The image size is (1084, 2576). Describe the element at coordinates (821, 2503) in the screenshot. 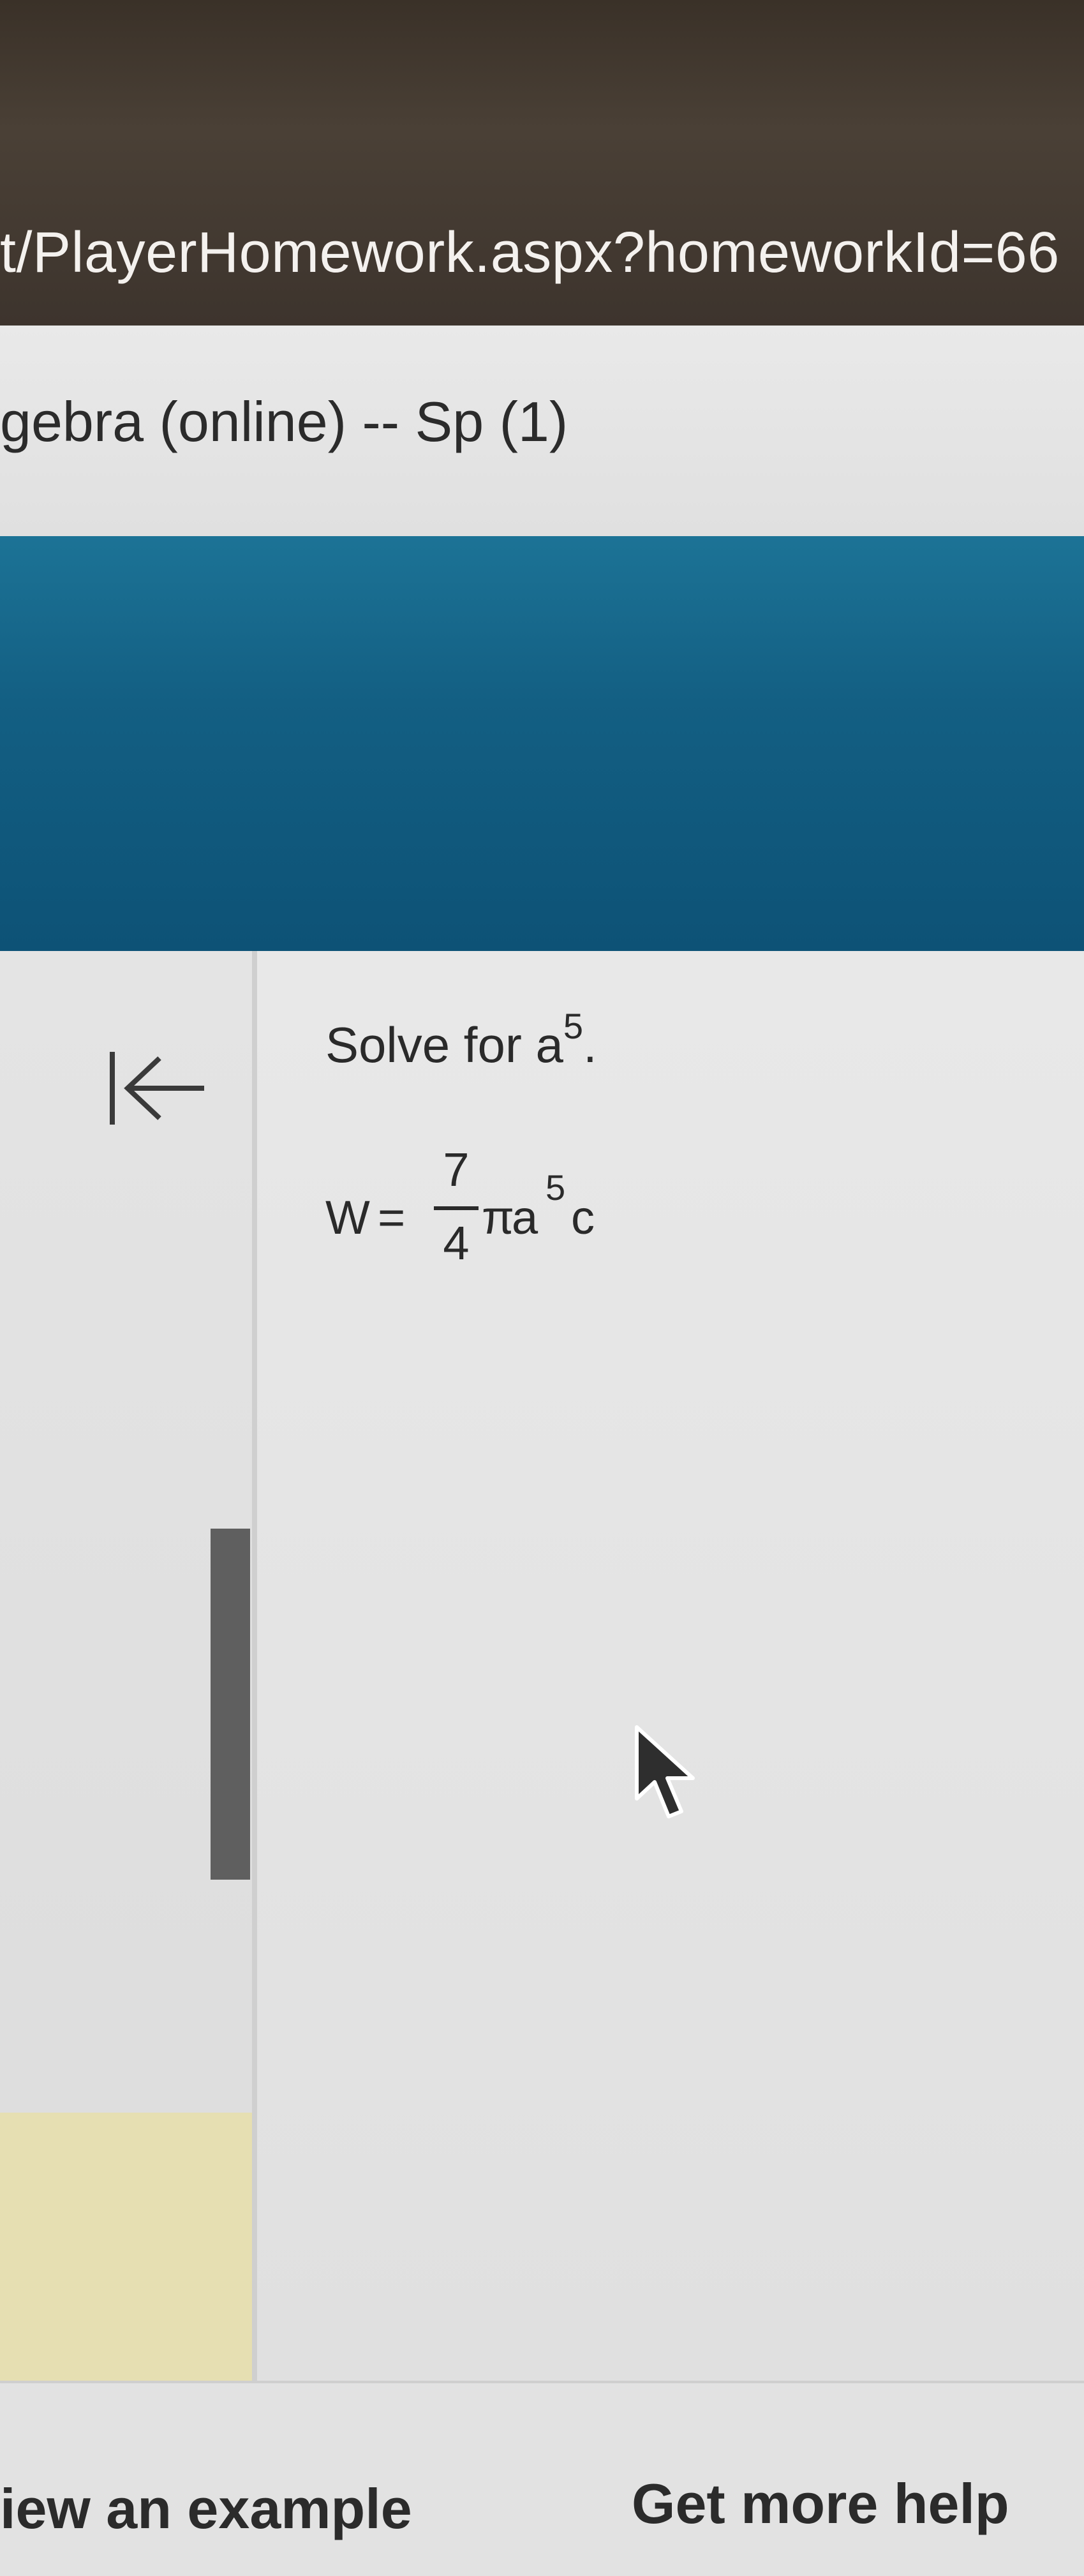

I see `get-more-help-link: Get more help` at that location.